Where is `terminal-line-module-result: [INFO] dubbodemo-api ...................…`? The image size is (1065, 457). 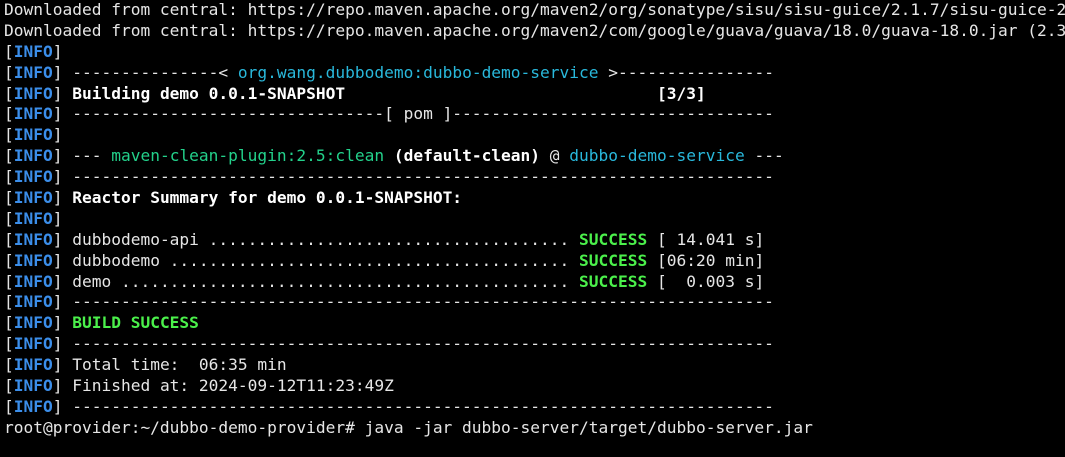
terminal-line-module-result: [INFO] dubbodemo-api ...................… is located at coordinates (534, 240).